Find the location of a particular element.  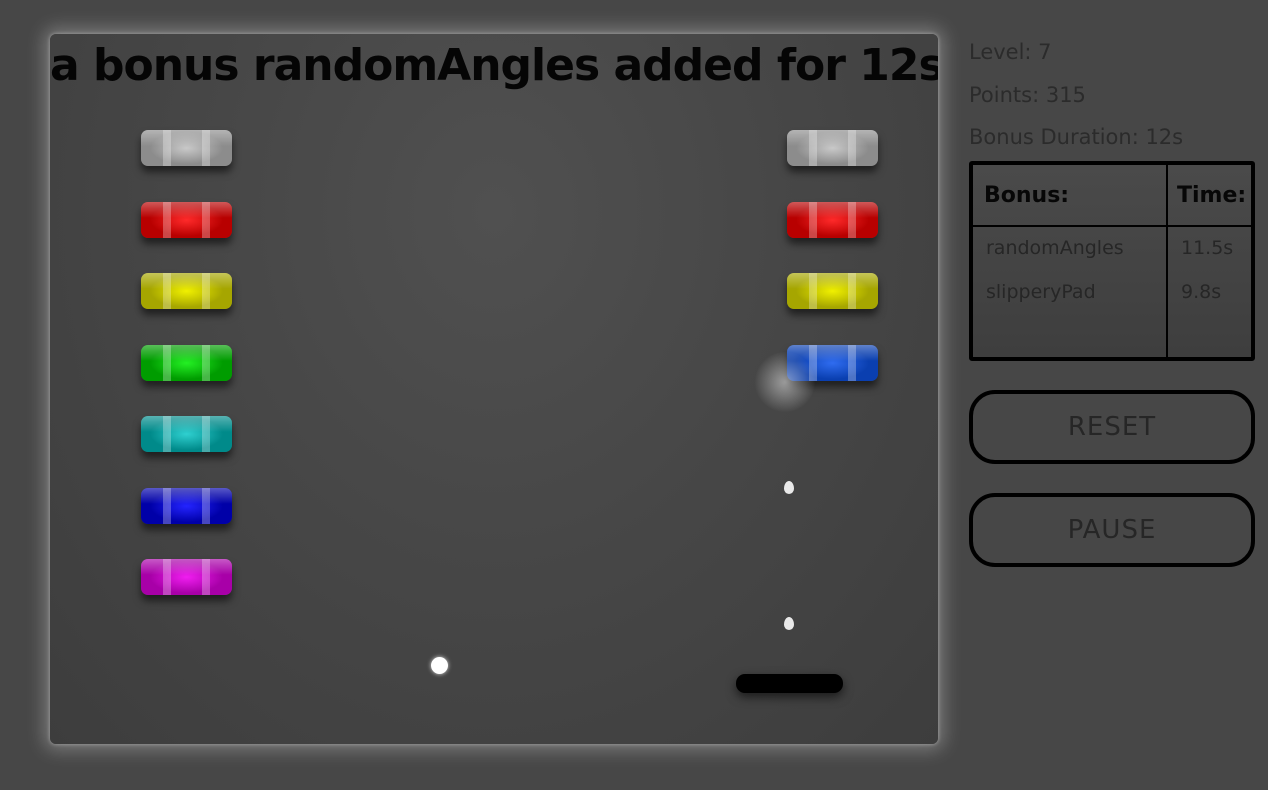

level-label: Level: 7 is located at coordinates (1010, 52).